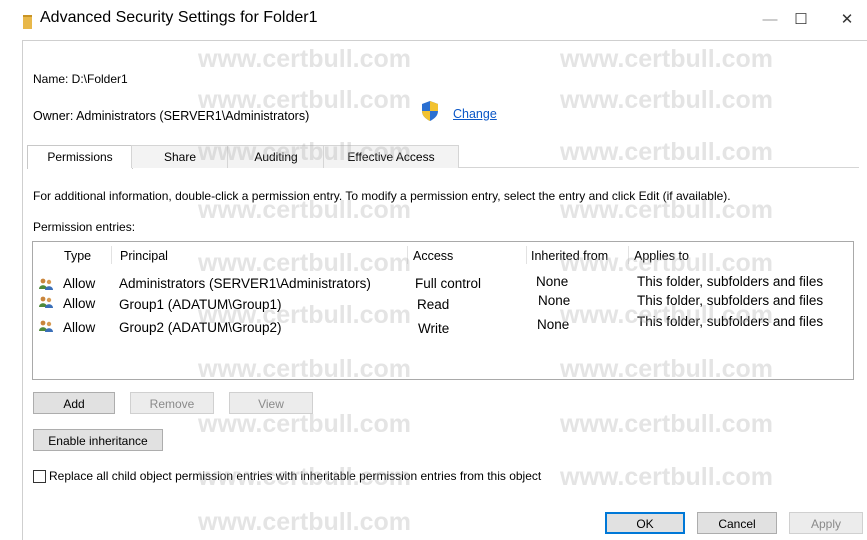  What do you see at coordinates (172, 403) in the screenshot?
I see `remove-button: Remove` at bounding box center [172, 403].